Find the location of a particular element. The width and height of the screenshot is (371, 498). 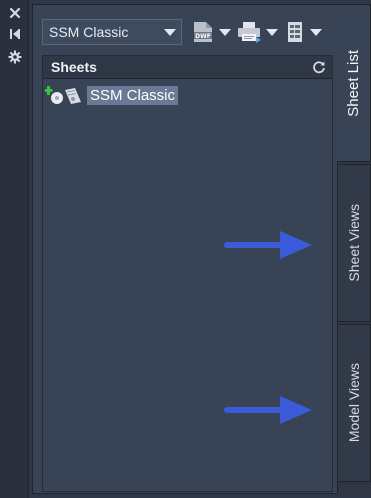

publish-dwf-icon: DWF is located at coordinates (203, 32).